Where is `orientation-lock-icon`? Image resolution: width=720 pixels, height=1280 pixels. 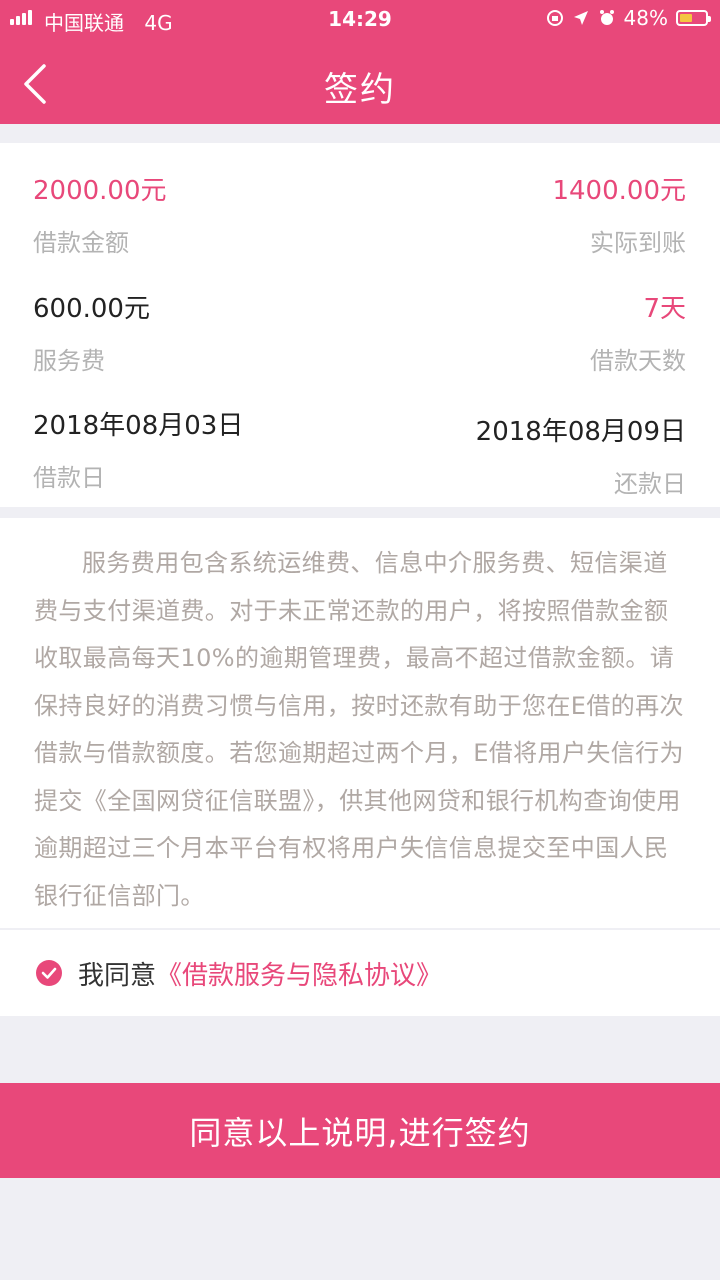
orientation-lock-icon is located at coordinates (554, 18).